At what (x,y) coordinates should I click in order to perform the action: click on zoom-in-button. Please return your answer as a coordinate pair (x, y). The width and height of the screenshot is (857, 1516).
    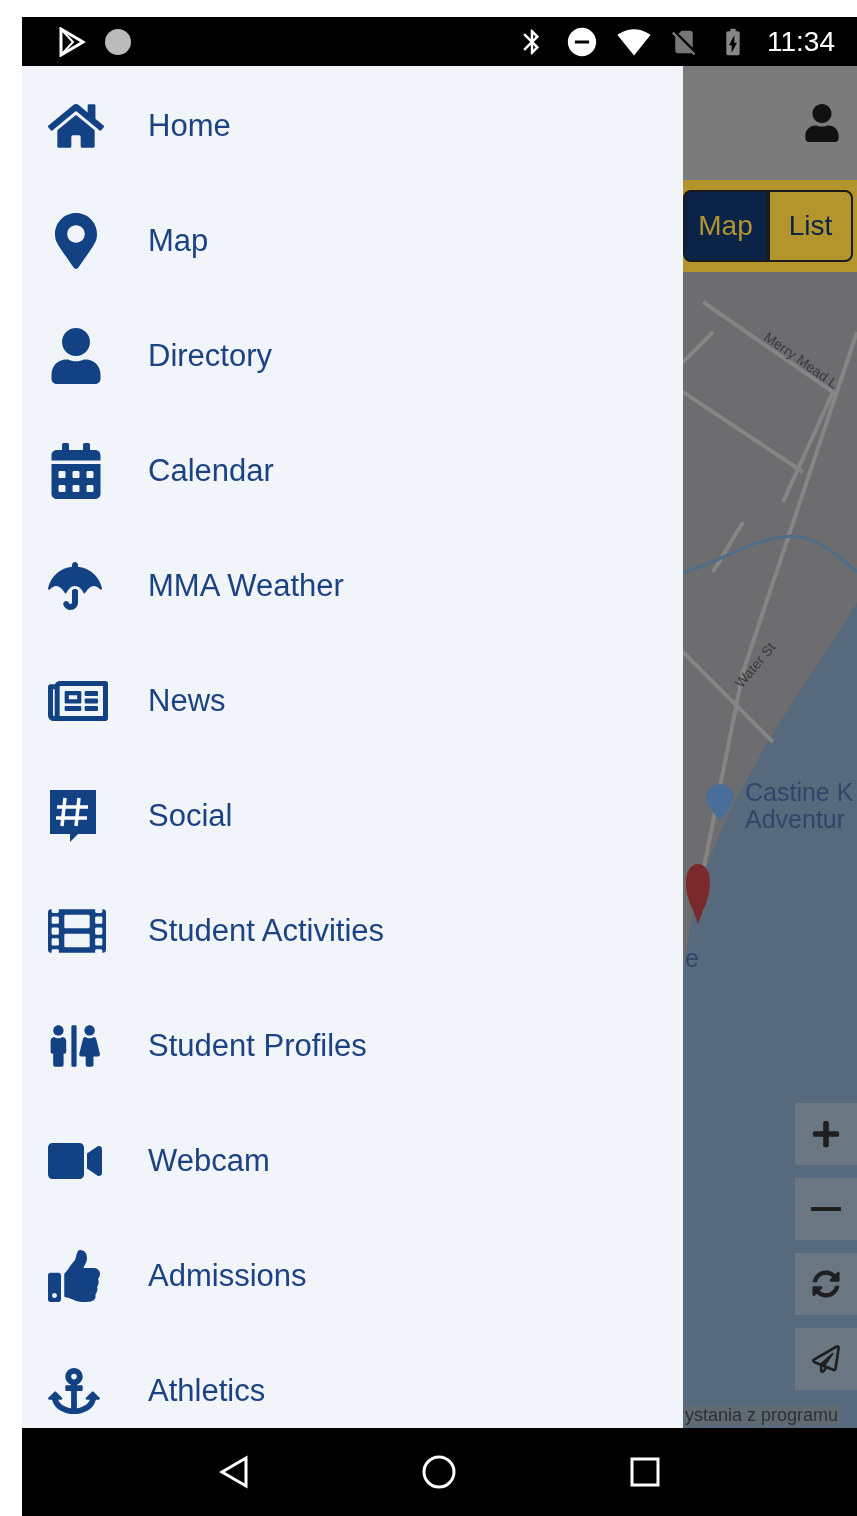
    Looking at the image, I should click on (826, 1134).